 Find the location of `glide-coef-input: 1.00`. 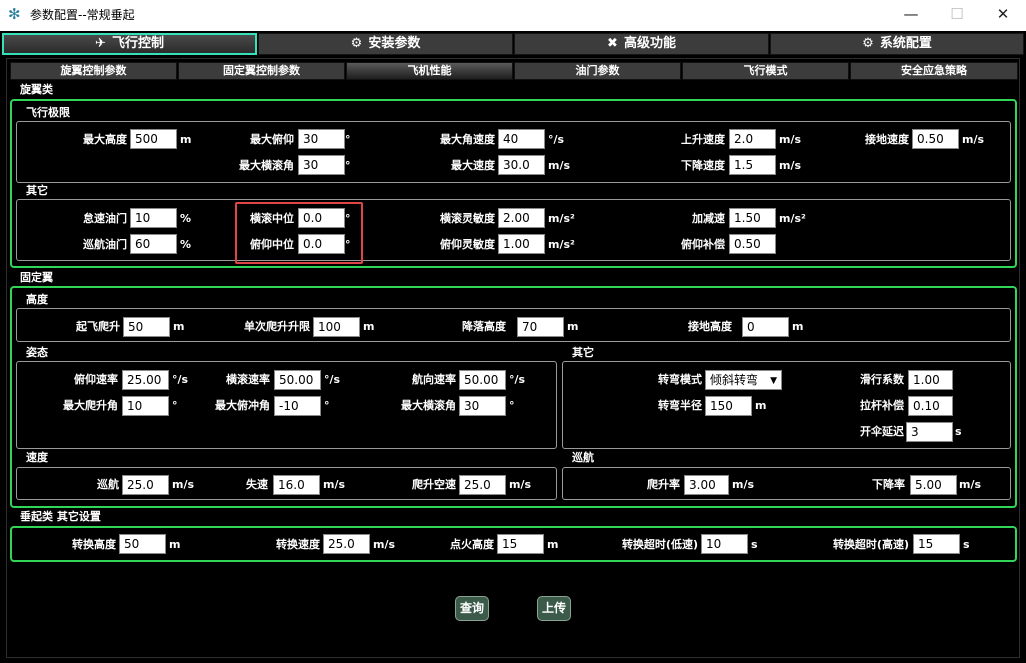

glide-coef-input: 1.00 is located at coordinates (930, 380).